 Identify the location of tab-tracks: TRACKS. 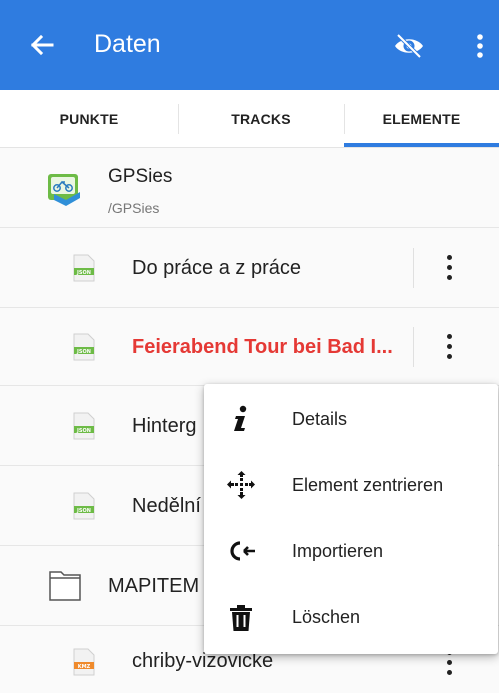
(261, 119).